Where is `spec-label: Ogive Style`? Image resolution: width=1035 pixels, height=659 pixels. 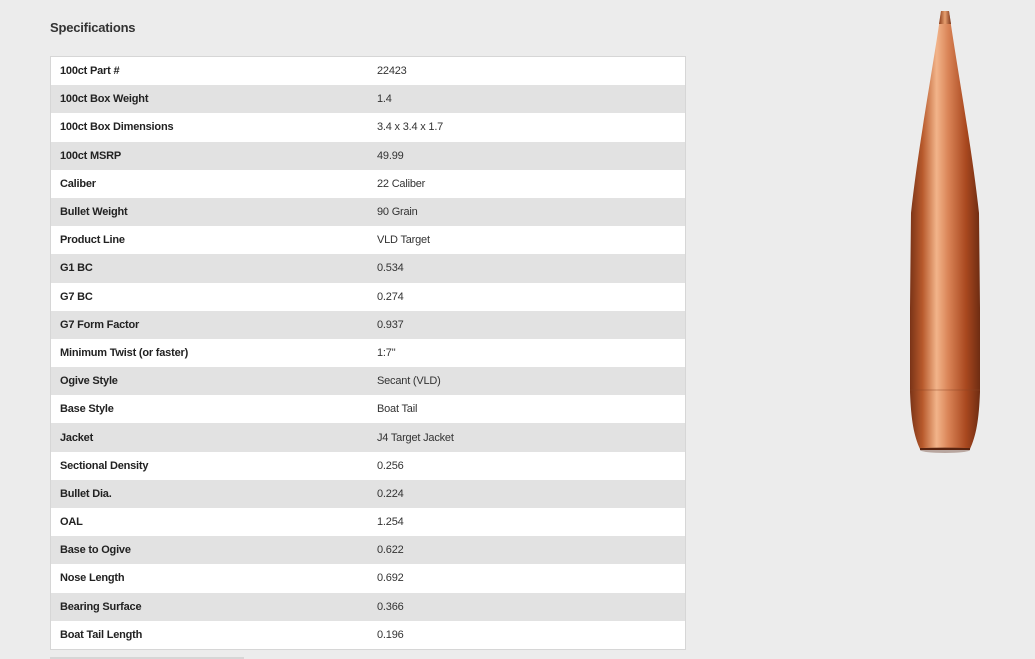 spec-label: Ogive Style is located at coordinates (89, 381).